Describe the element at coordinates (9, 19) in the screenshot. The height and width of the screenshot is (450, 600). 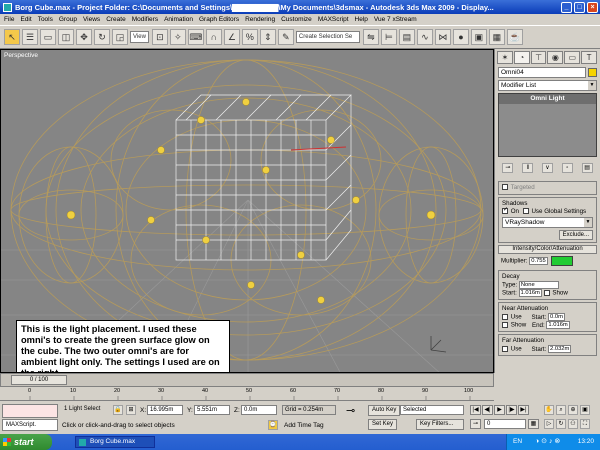
I see `menu-file: File` at that location.